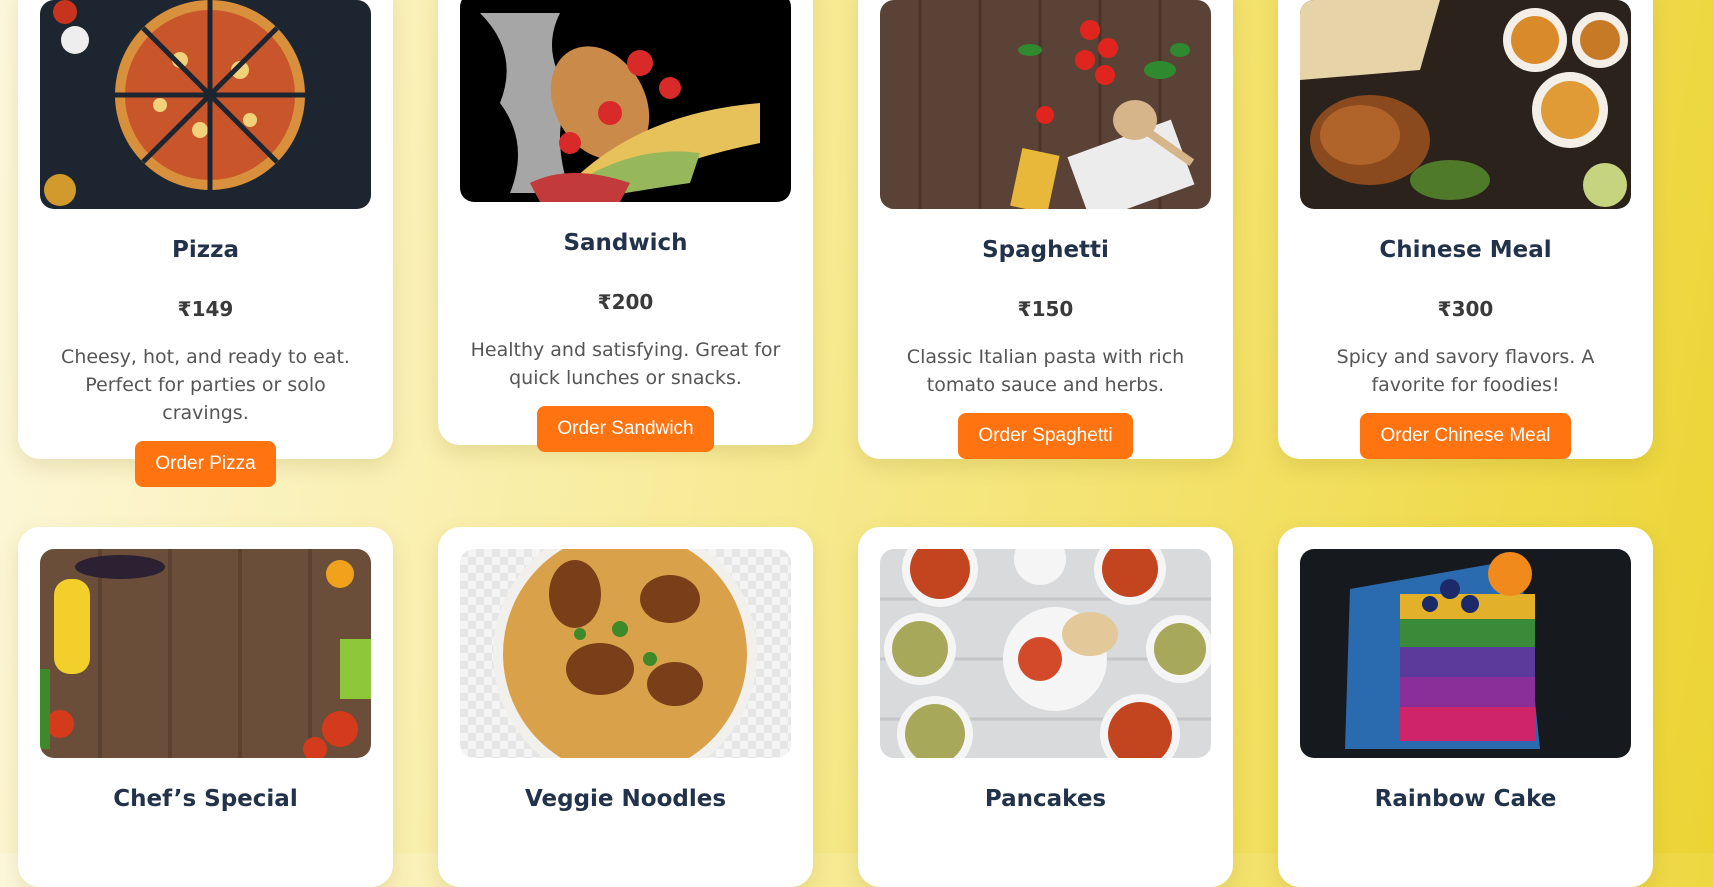 Image resolution: width=1714 pixels, height=887 pixels. What do you see at coordinates (1045, 309) in the screenshot?
I see `card-price: ₹150` at bounding box center [1045, 309].